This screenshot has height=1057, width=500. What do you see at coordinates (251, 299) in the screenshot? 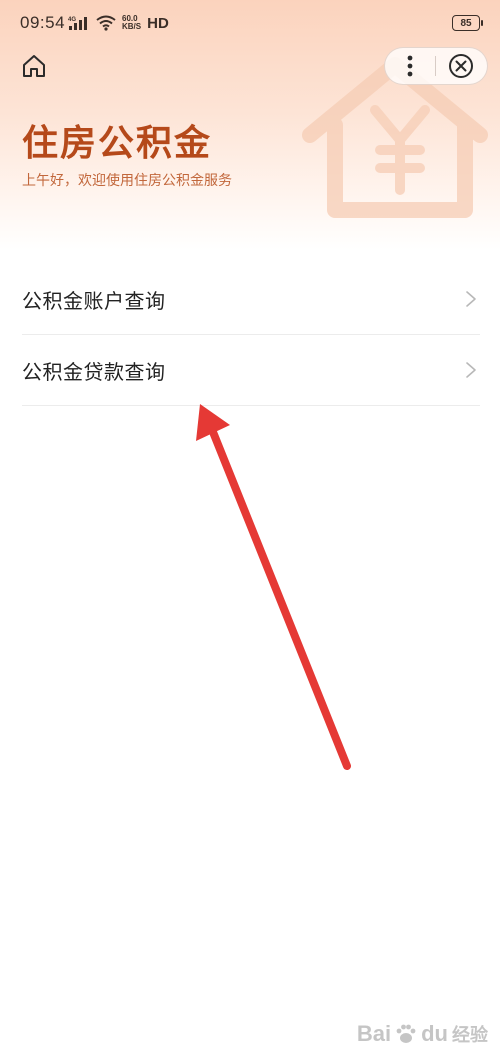
I see `menu-item-account-query: 公积金账户查询` at bounding box center [251, 299].